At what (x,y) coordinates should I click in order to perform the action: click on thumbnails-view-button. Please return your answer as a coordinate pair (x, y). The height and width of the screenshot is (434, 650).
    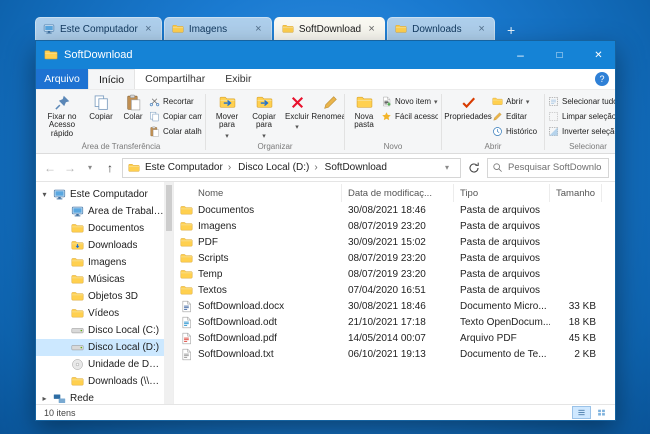
    Looking at the image, I should click on (601, 412).